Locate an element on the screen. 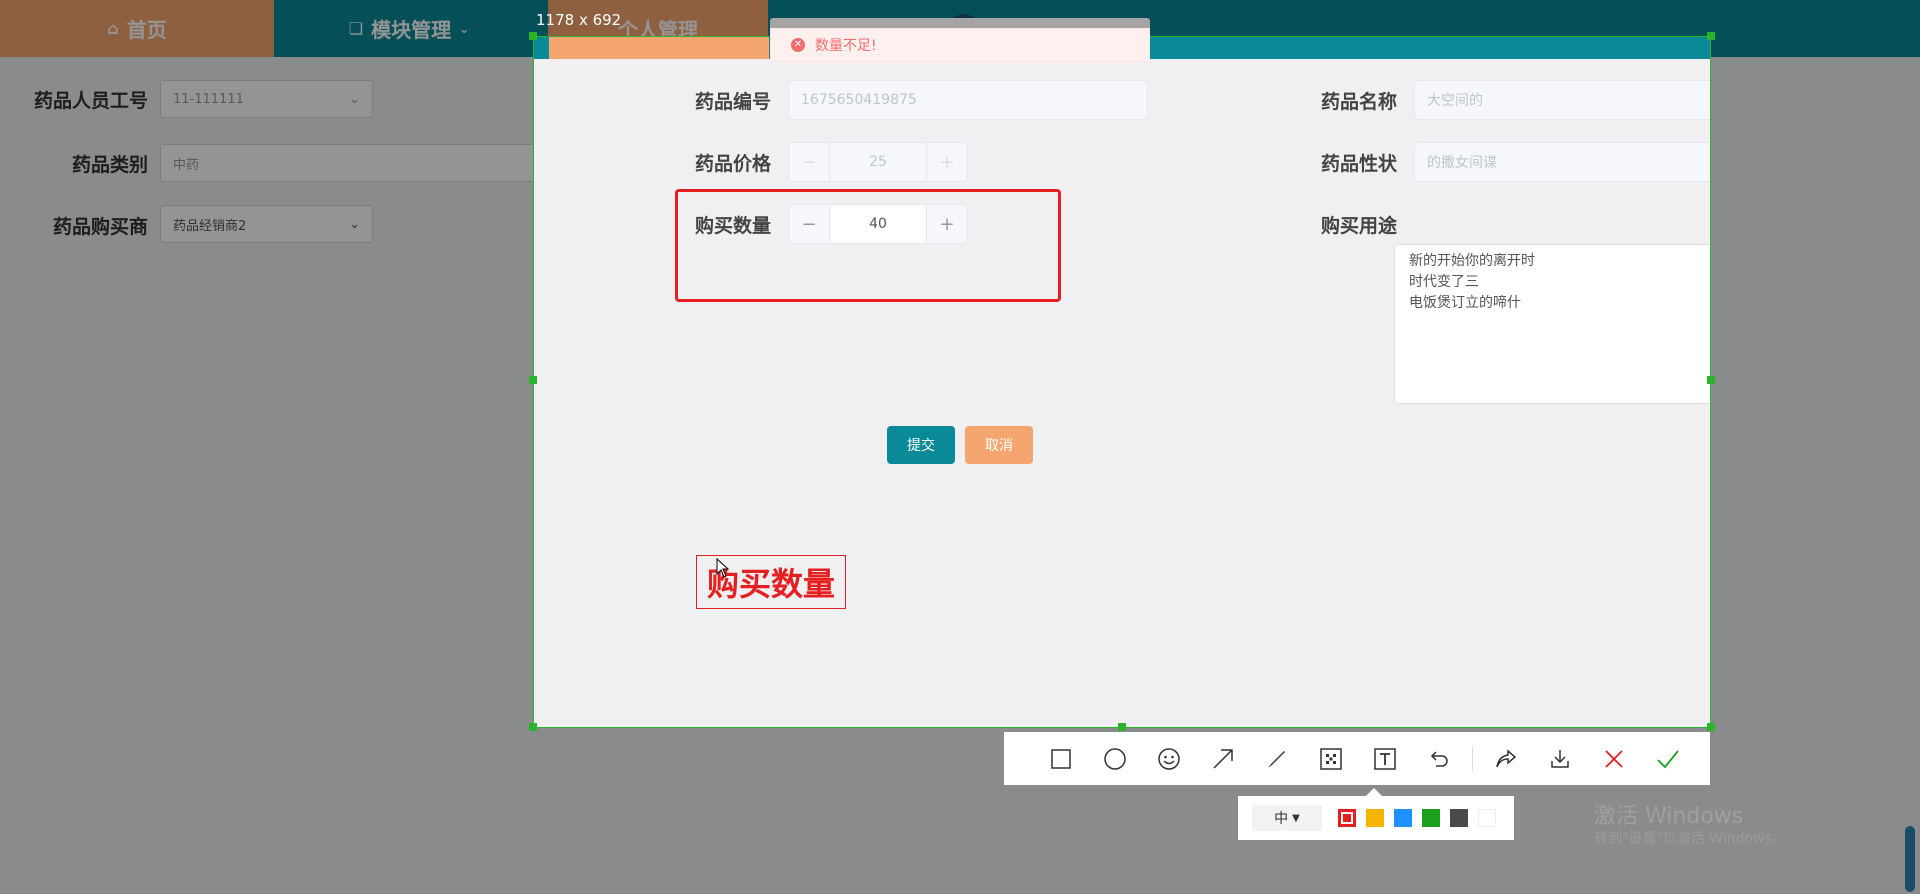 This screenshot has height=894, width=1920. price-label: 药品价格 is located at coordinates (733, 164).